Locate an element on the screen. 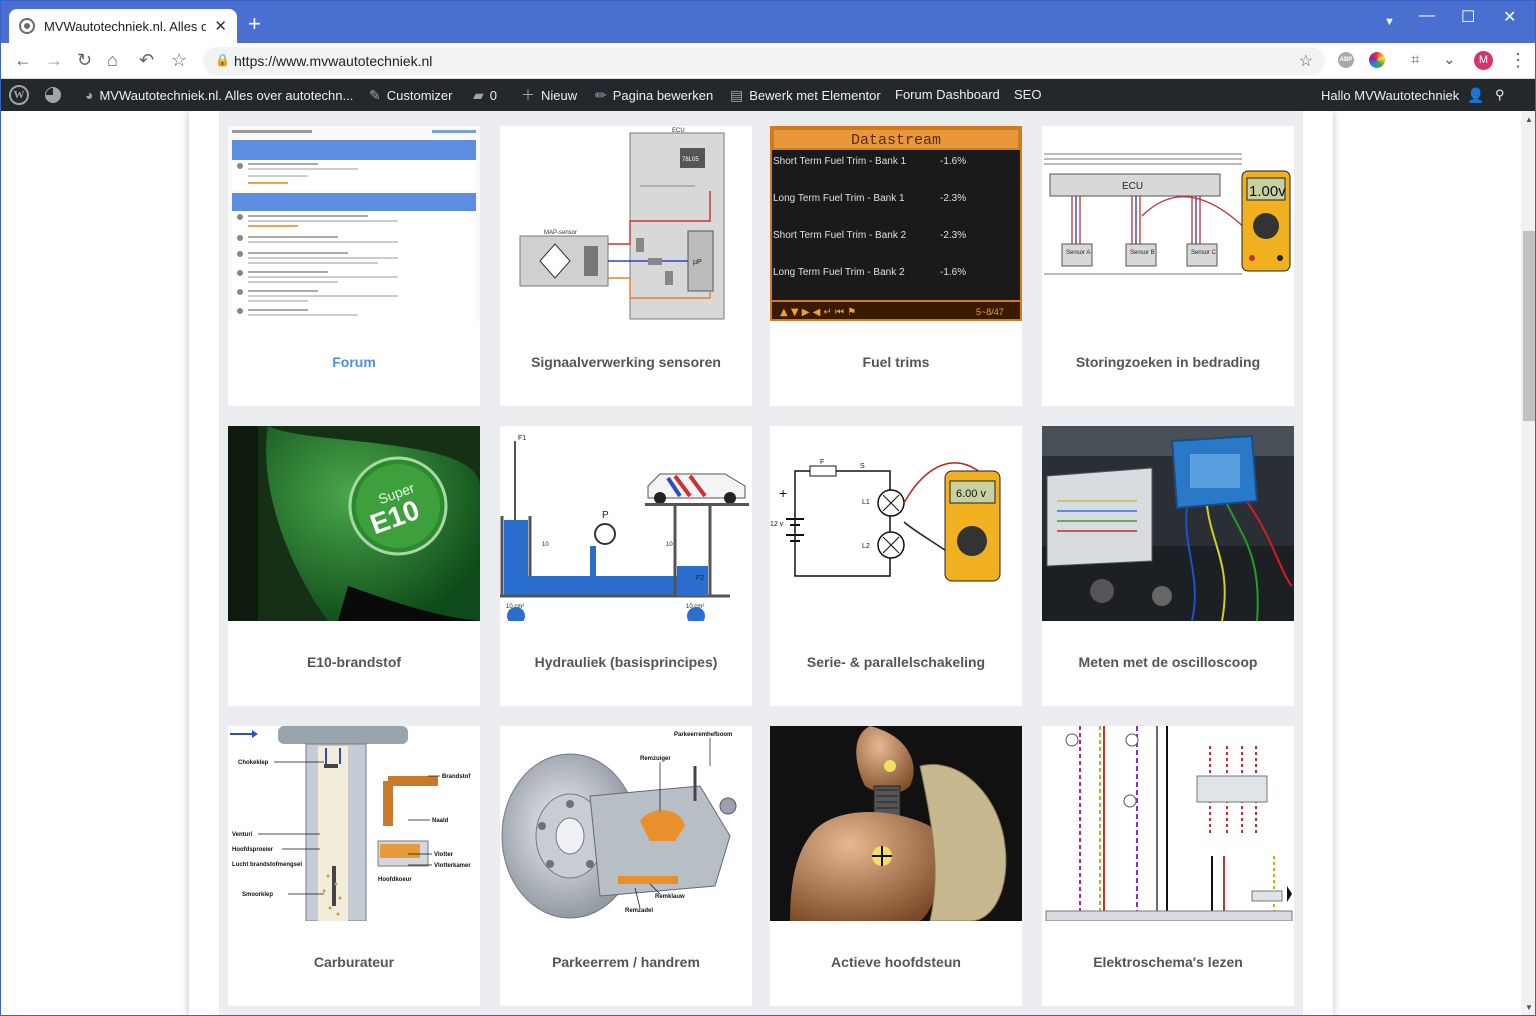 Image resolution: width=1536 pixels, height=1016 pixels. svg-text: 78L05 is located at coordinates (690, 160).